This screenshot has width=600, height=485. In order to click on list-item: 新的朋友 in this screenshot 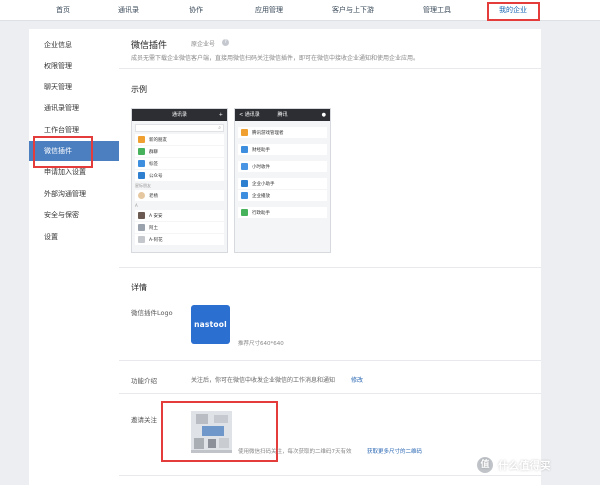, I will do `click(179, 139)`.